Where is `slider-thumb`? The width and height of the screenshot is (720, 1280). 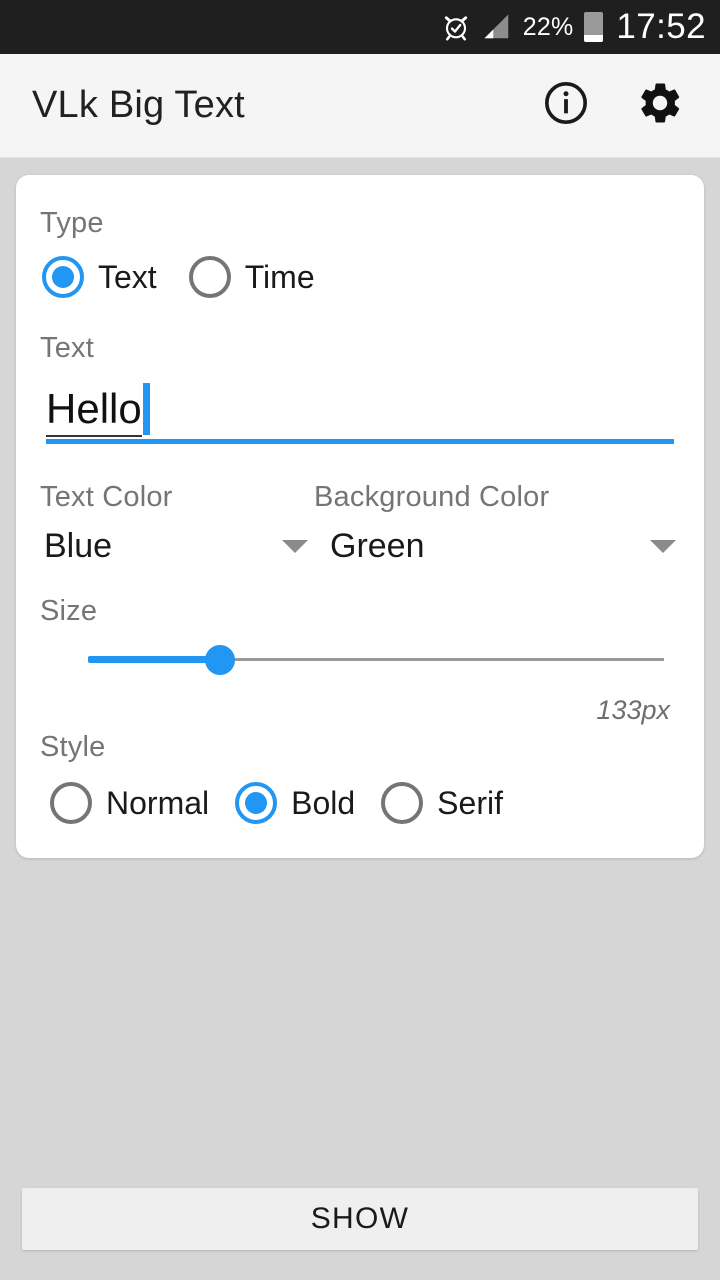 slider-thumb is located at coordinates (220, 660).